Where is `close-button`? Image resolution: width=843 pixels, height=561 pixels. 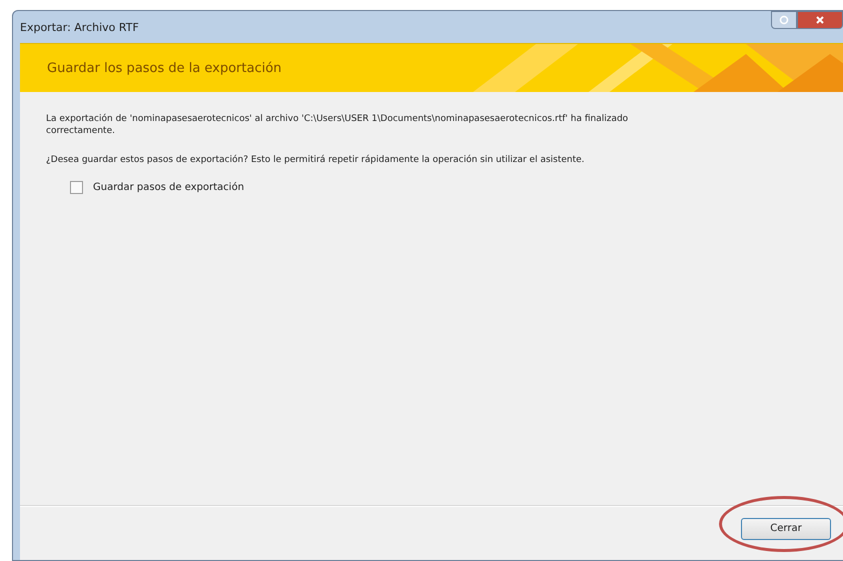
close-button is located at coordinates (820, 20).